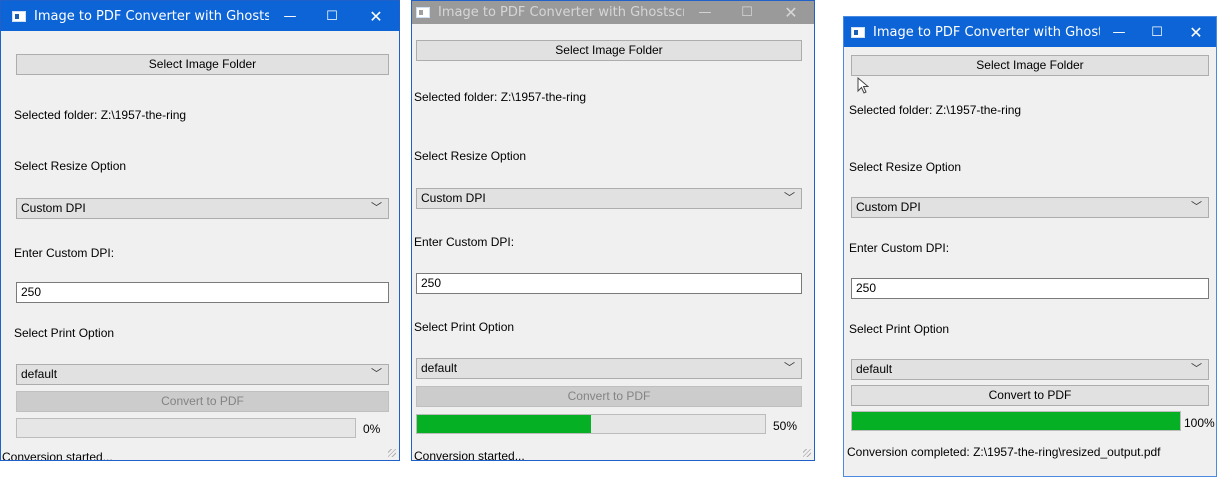  Describe the element at coordinates (863, 85) in the screenshot. I see `mouse-pointer-icon` at that location.